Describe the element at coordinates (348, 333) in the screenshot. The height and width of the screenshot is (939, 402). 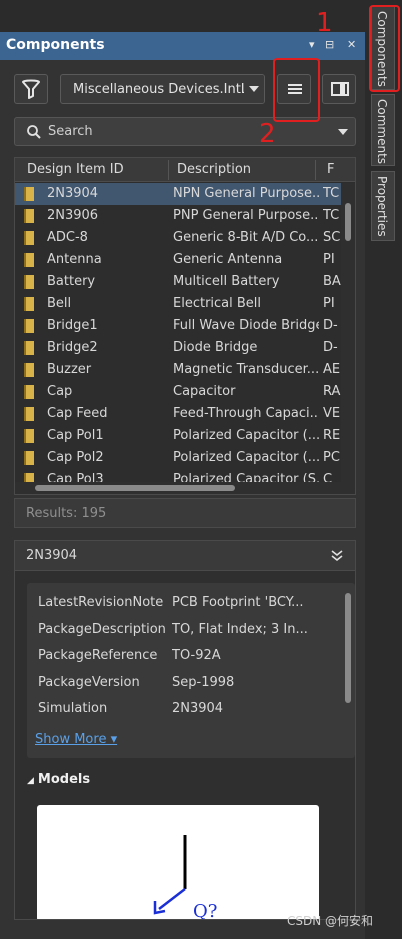
I see `grid-vertical-scrollbar` at that location.